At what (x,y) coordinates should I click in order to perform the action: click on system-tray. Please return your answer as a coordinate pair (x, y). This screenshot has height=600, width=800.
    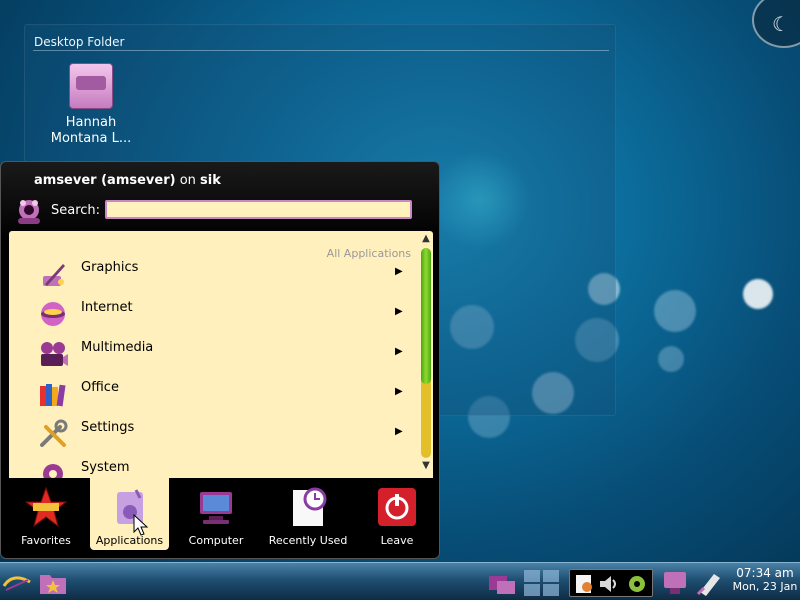
    Looking at the image, I should click on (611, 583).